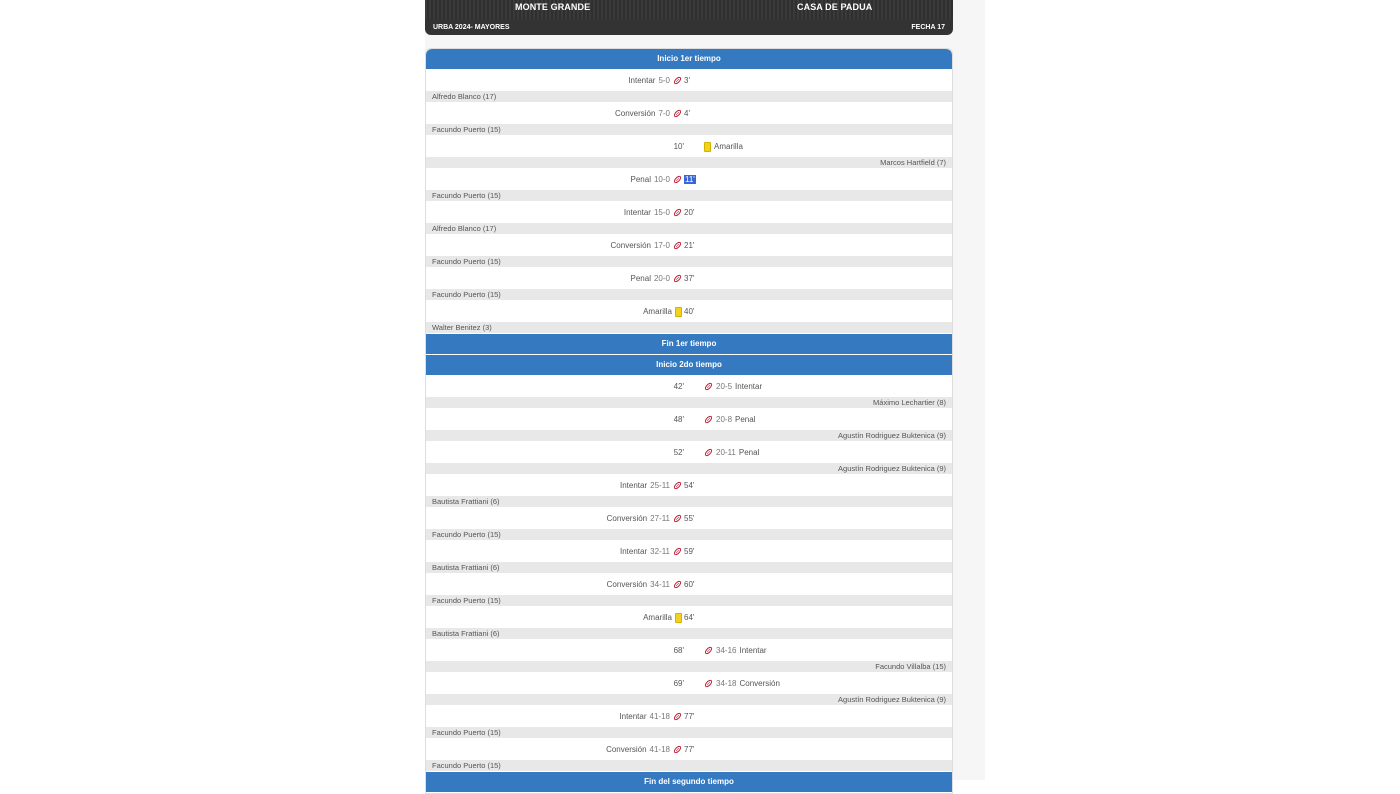 Image resolution: width=1400 pixels, height=794 pixels. I want to click on event-minute-wrap: 4', so click(687, 113).